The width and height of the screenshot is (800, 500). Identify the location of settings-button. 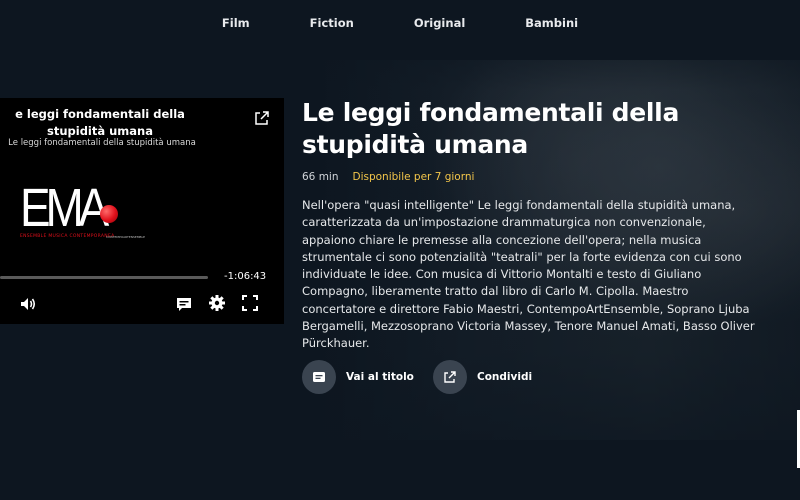
(217, 303).